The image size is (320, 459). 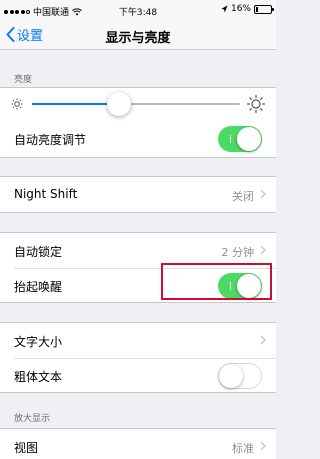 What do you see at coordinates (38, 377) in the screenshot?
I see `bold-text-label: 粗体文本` at bounding box center [38, 377].